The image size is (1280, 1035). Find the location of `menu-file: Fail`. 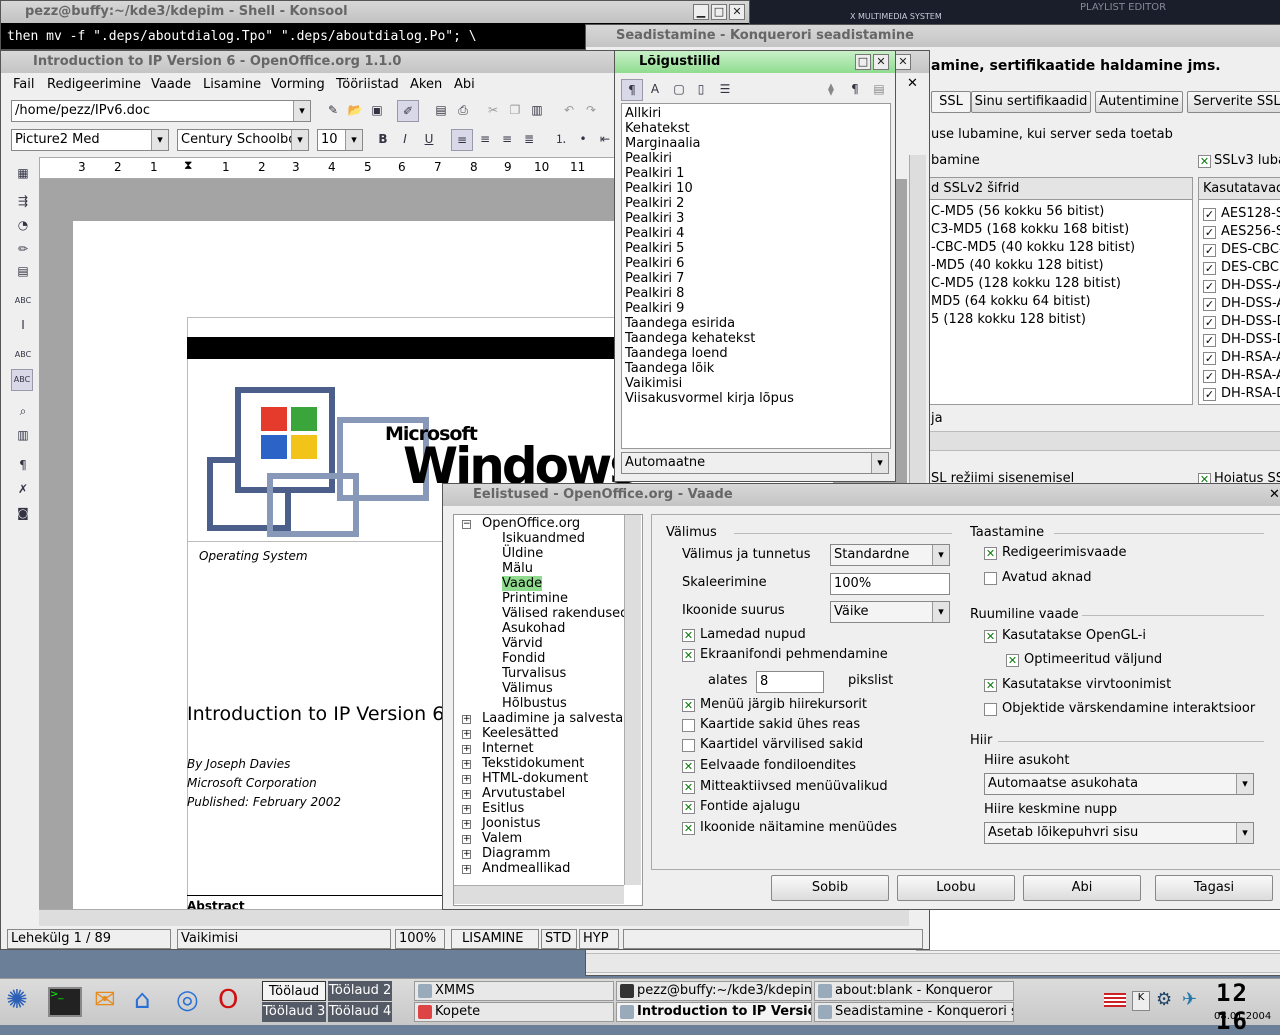

menu-file: Fail is located at coordinates (23, 85).